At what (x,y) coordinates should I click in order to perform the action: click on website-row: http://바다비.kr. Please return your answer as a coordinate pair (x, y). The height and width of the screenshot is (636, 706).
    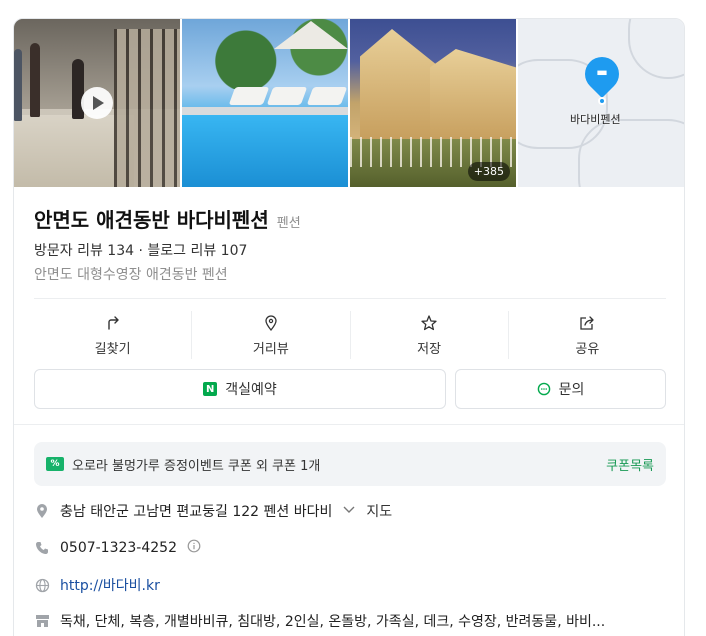
    Looking at the image, I should click on (97, 585).